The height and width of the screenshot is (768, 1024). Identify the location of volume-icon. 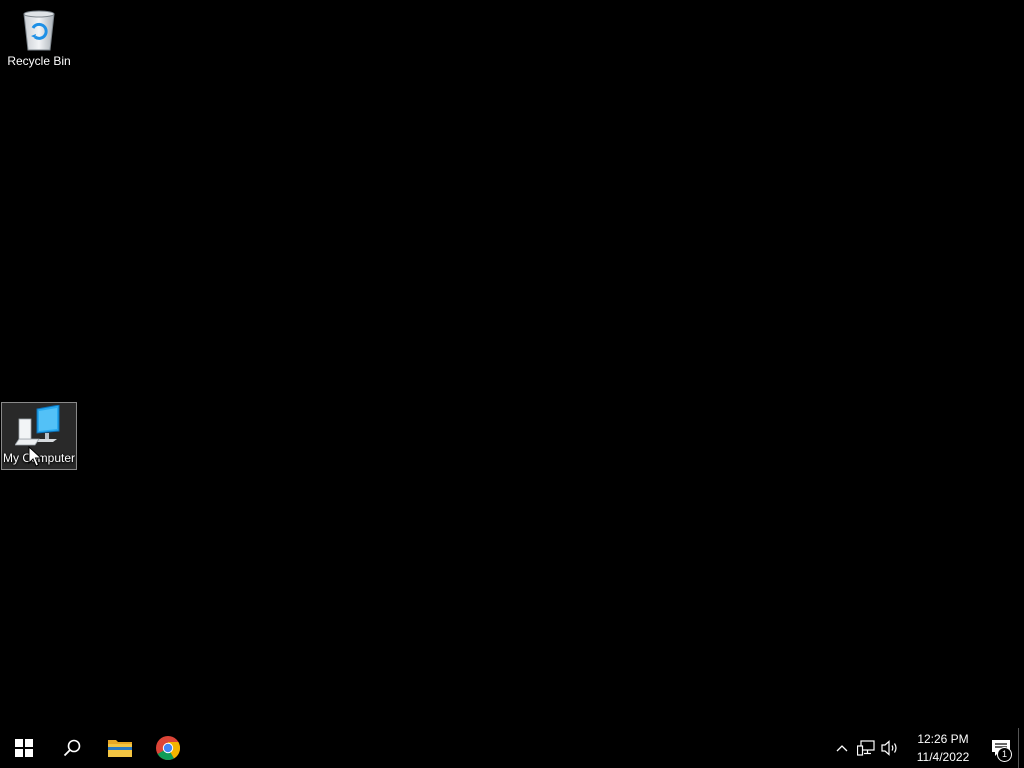
(889, 748).